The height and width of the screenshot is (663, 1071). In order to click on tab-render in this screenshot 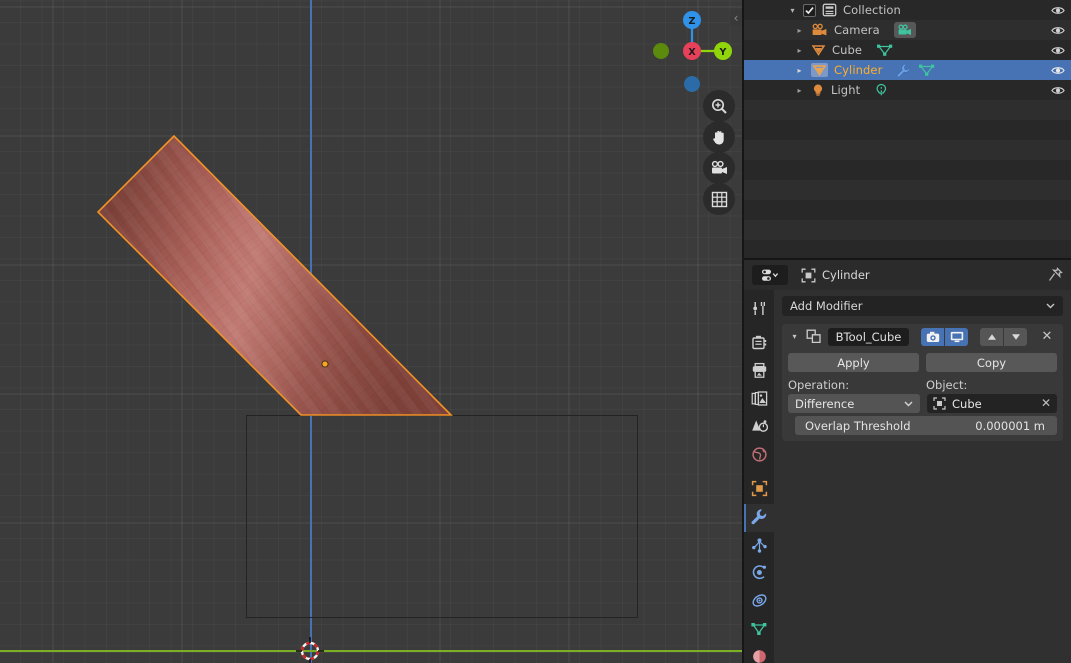, I will do `click(759, 344)`.